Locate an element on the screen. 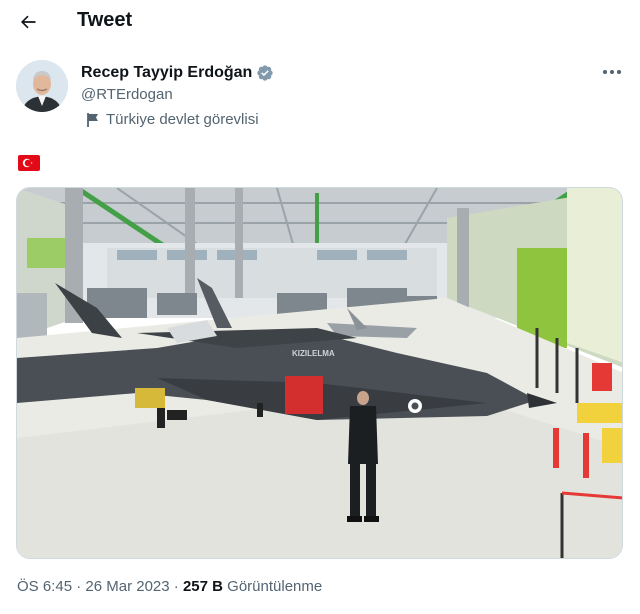 This screenshot has height=614, width=640. flag-icon is located at coordinates (92, 120).